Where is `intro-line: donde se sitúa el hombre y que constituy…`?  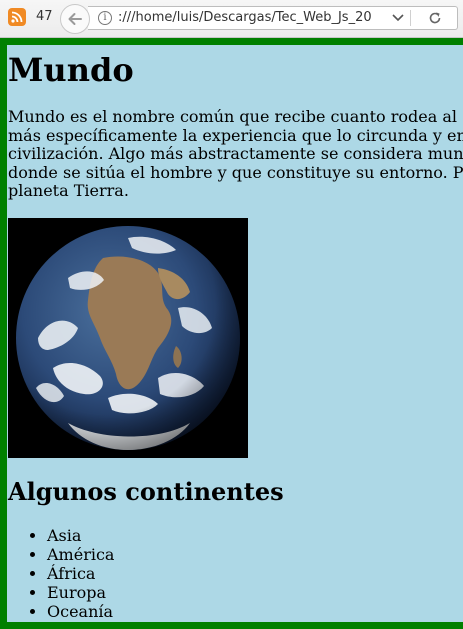 intro-line: donde se sitúa el hombre y que constituy… is located at coordinates (235, 172).